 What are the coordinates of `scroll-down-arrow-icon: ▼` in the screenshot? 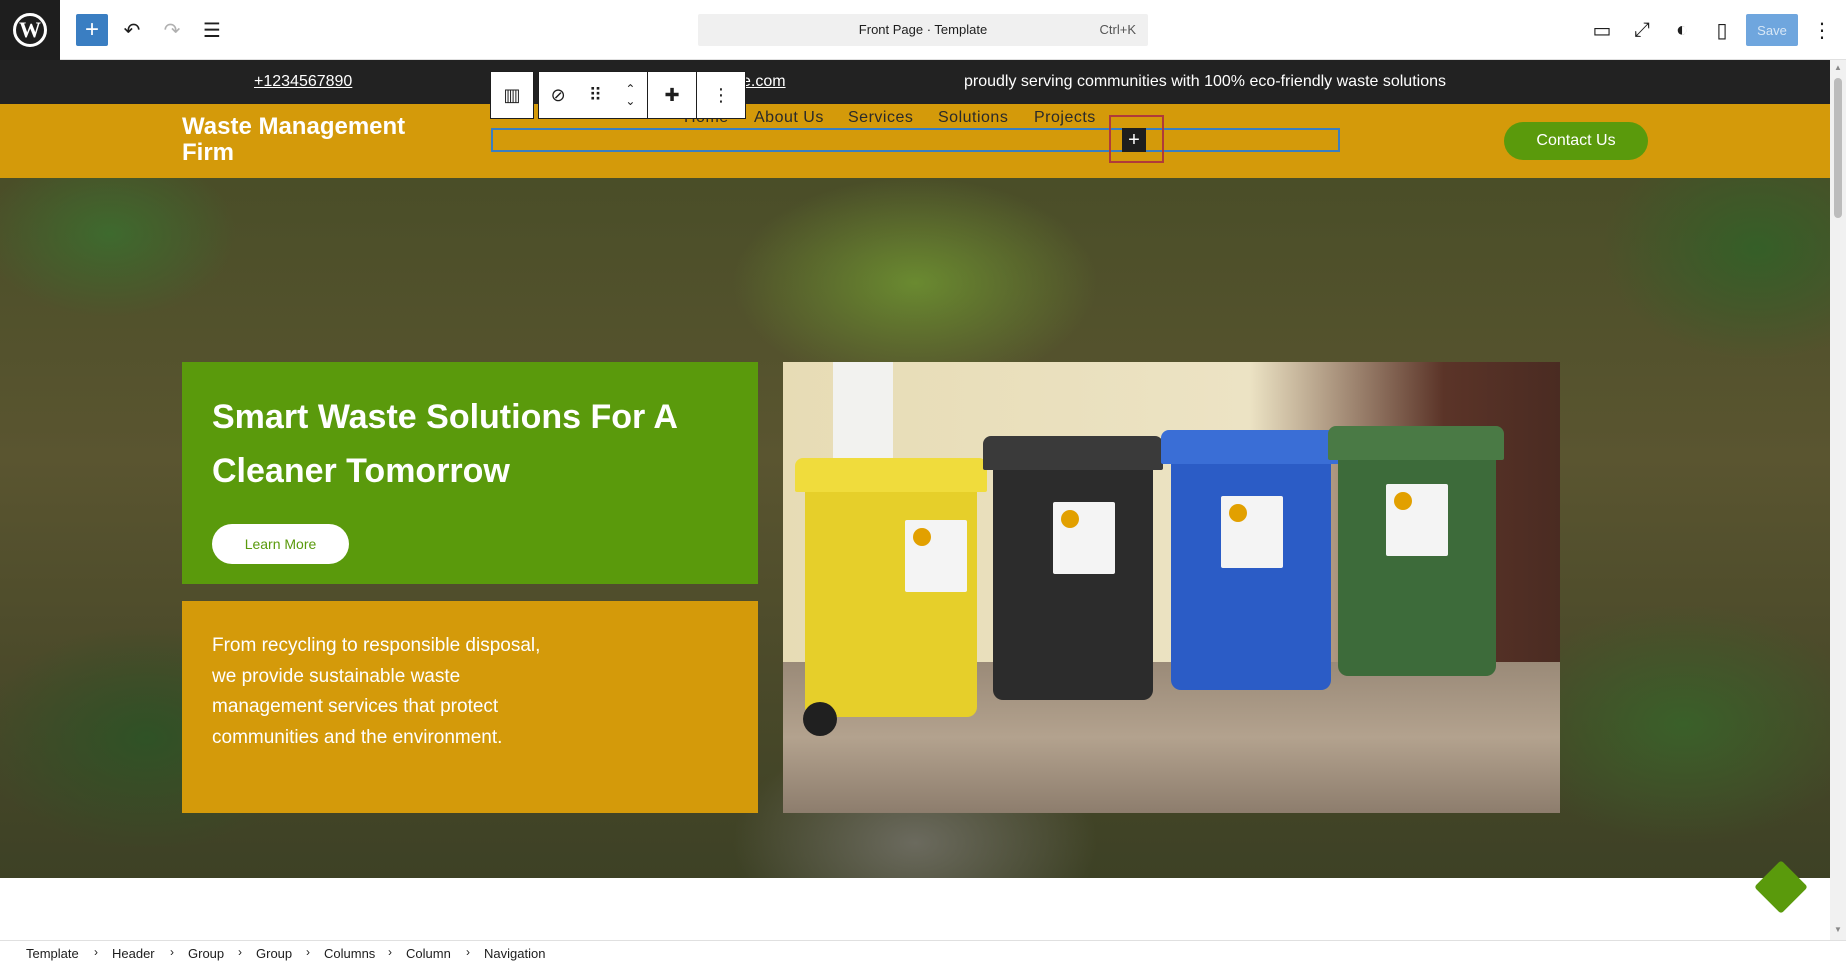 It's located at (1838, 930).